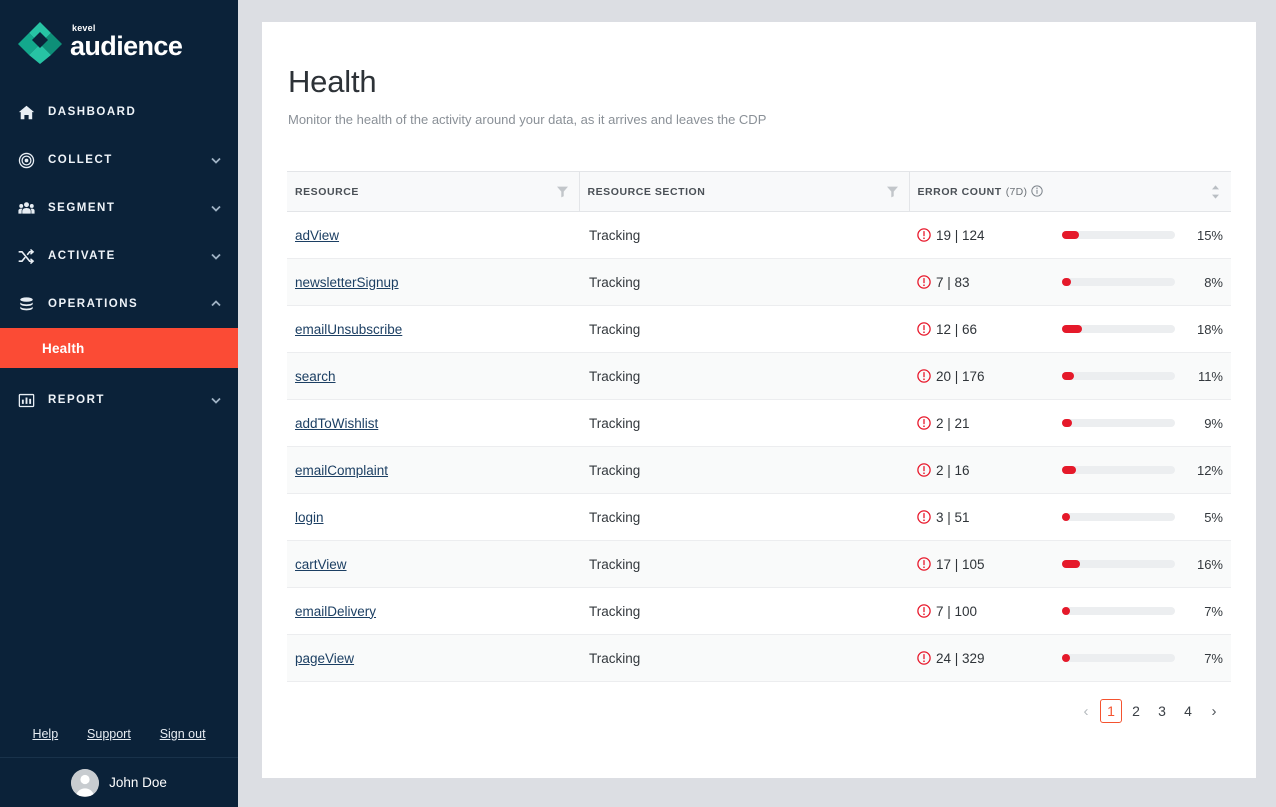 Image resolution: width=1276 pixels, height=807 pixels. What do you see at coordinates (321, 564) in the screenshot?
I see `resource-link: cartView` at bounding box center [321, 564].